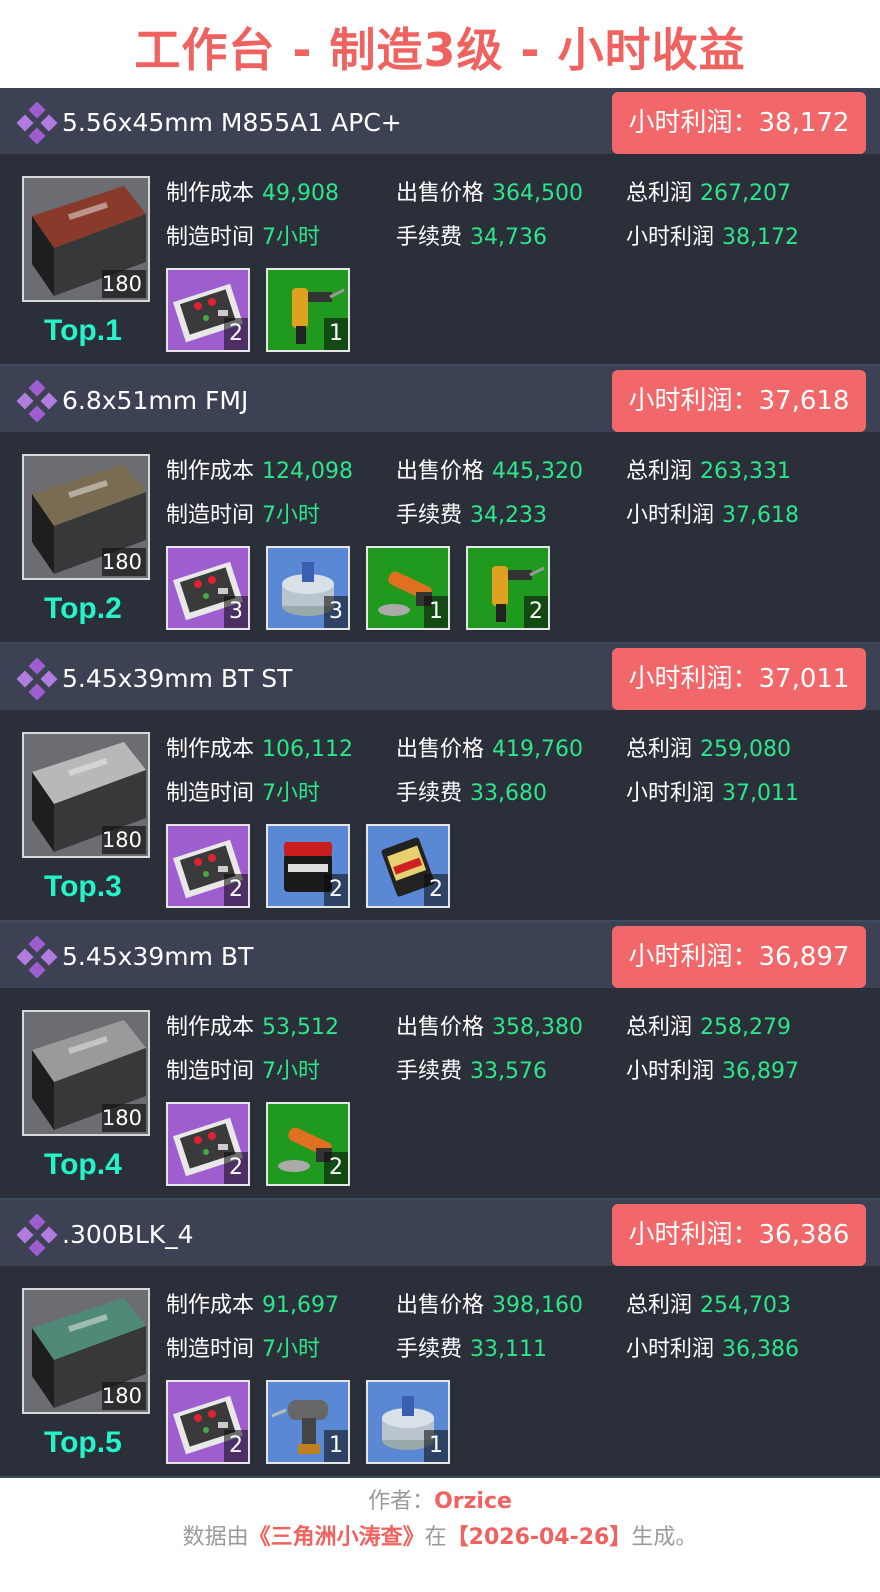 The width and height of the screenshot is (880, 1592). What do you see at coordinates (712, 1072) in the screenshot?
I see `stat-hourly: 小时利润 36,897` at bounding box center [712, 1072].